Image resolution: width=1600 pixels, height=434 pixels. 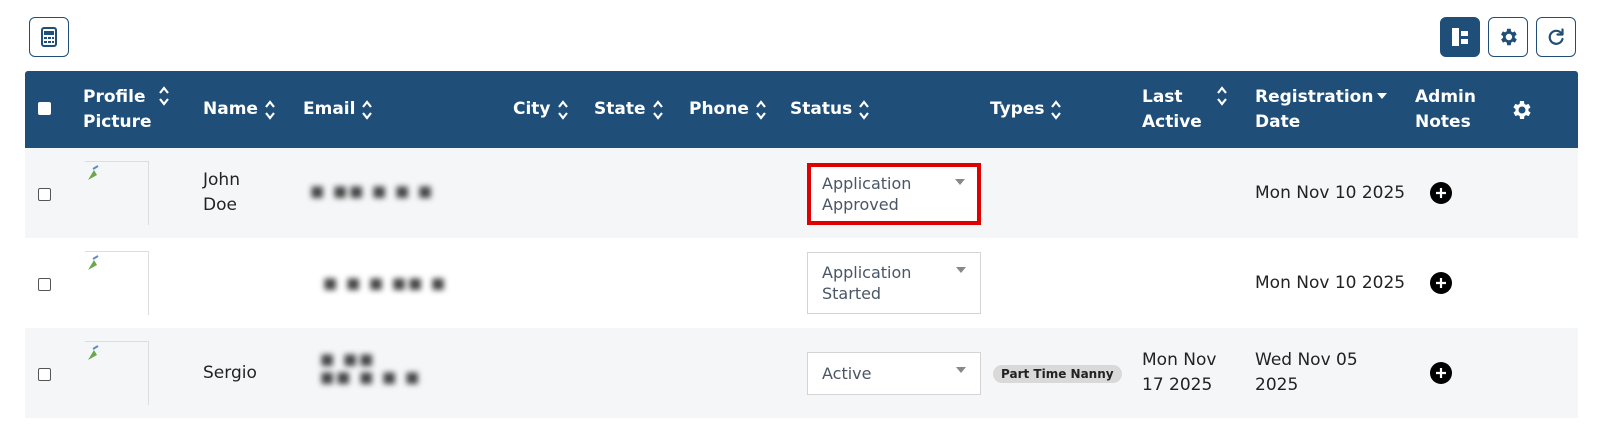 What do you see at coordinates (230, 373) in the screenshot?
I see `row-name: Sergio` at bounding box center [230, 373].